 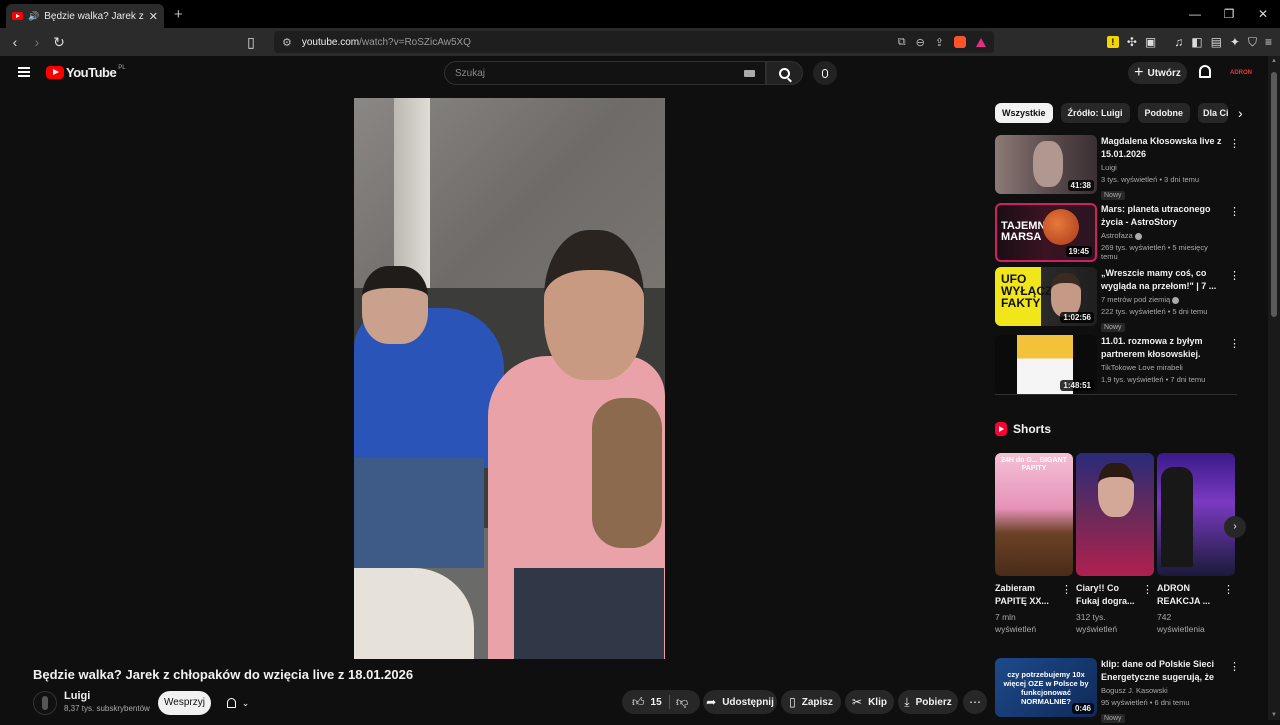 What do you see at coordinates (1229, 14) in the screenshot?
I see `restore-icon: ❐` at bounding box center [1229, 14].